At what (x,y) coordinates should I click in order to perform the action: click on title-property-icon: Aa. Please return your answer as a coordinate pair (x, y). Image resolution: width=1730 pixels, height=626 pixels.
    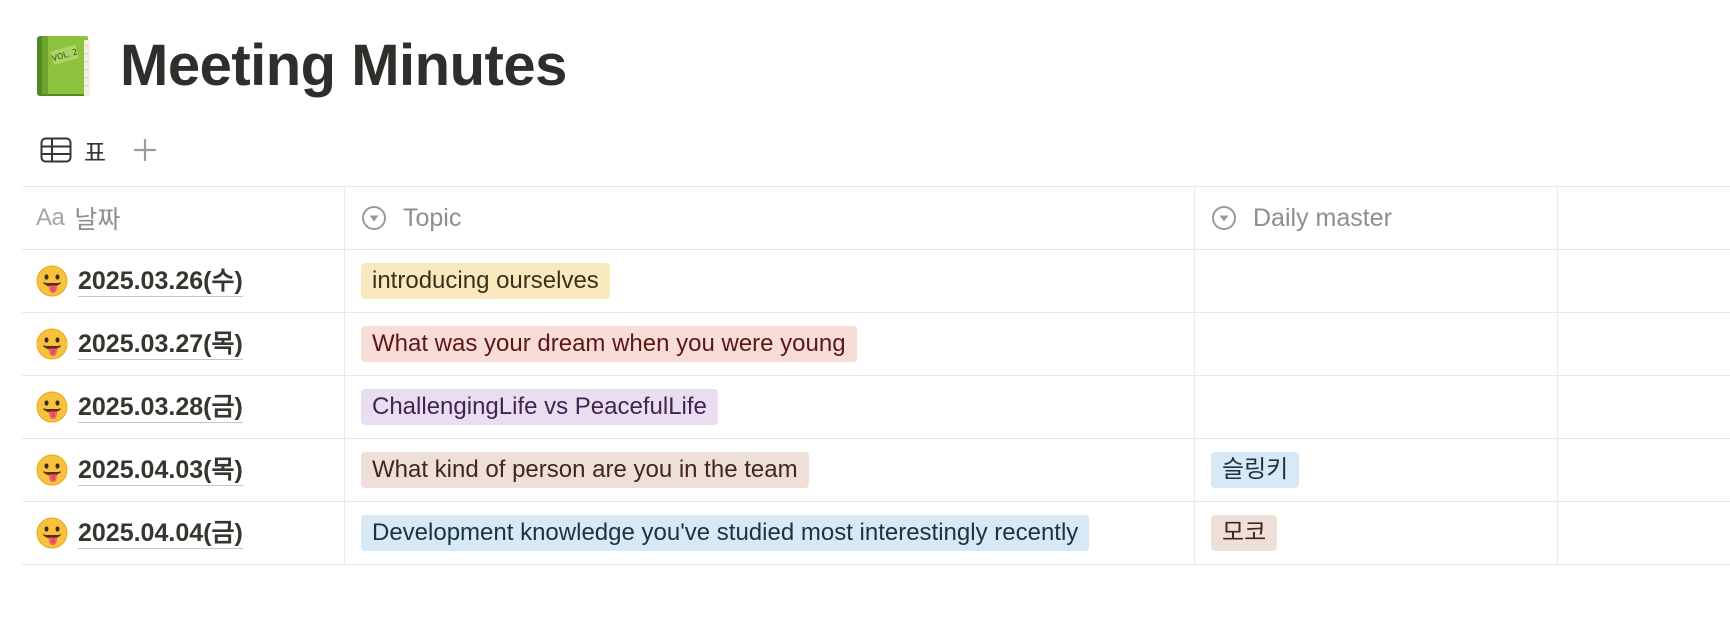
    Looking at the image, I should click on (50, 217).